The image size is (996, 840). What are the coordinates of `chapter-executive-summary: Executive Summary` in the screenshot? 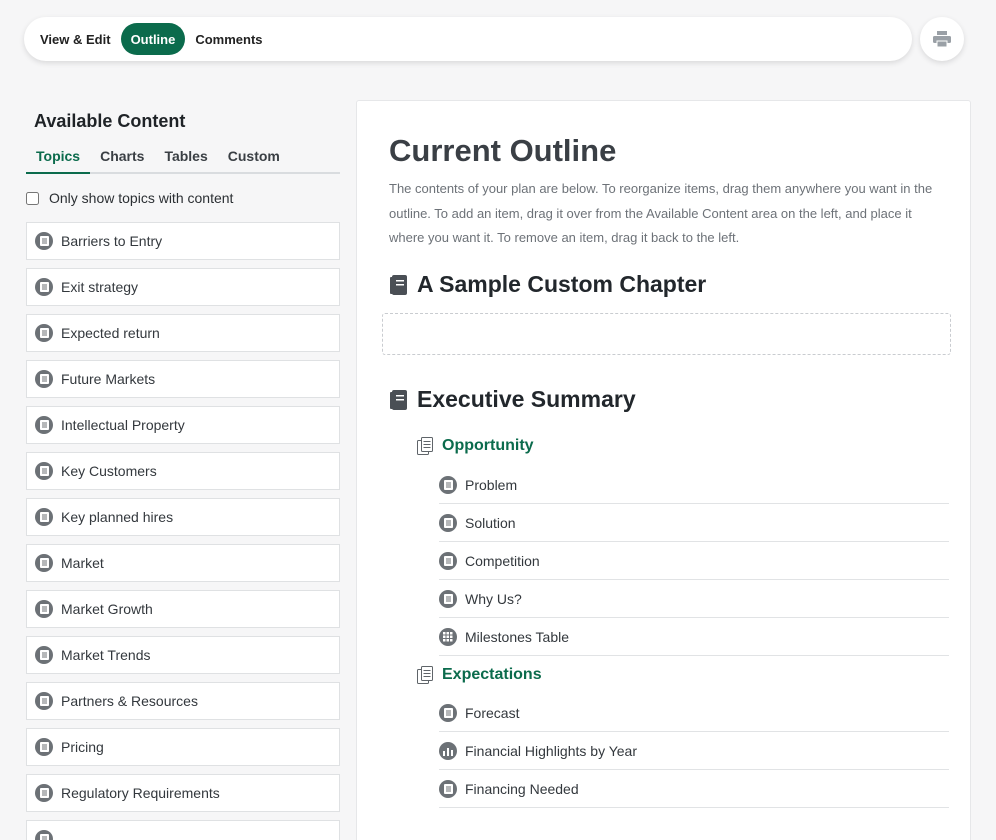 It's located at (512, 399).